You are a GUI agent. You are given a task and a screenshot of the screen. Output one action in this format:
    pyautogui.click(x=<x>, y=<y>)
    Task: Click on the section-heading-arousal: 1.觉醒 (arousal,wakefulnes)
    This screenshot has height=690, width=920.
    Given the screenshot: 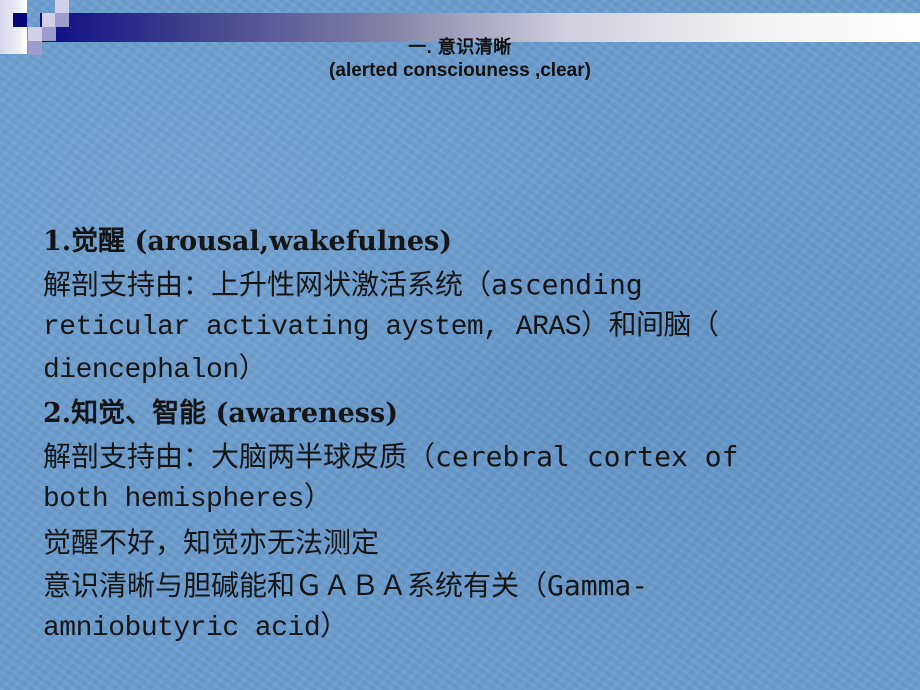 What is the action you would take?
    pyautogui.click(x=247, y=241)
    